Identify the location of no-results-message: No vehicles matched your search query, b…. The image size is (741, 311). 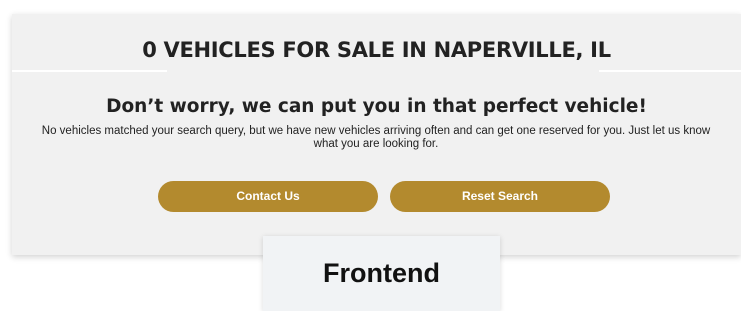
(376, 137).